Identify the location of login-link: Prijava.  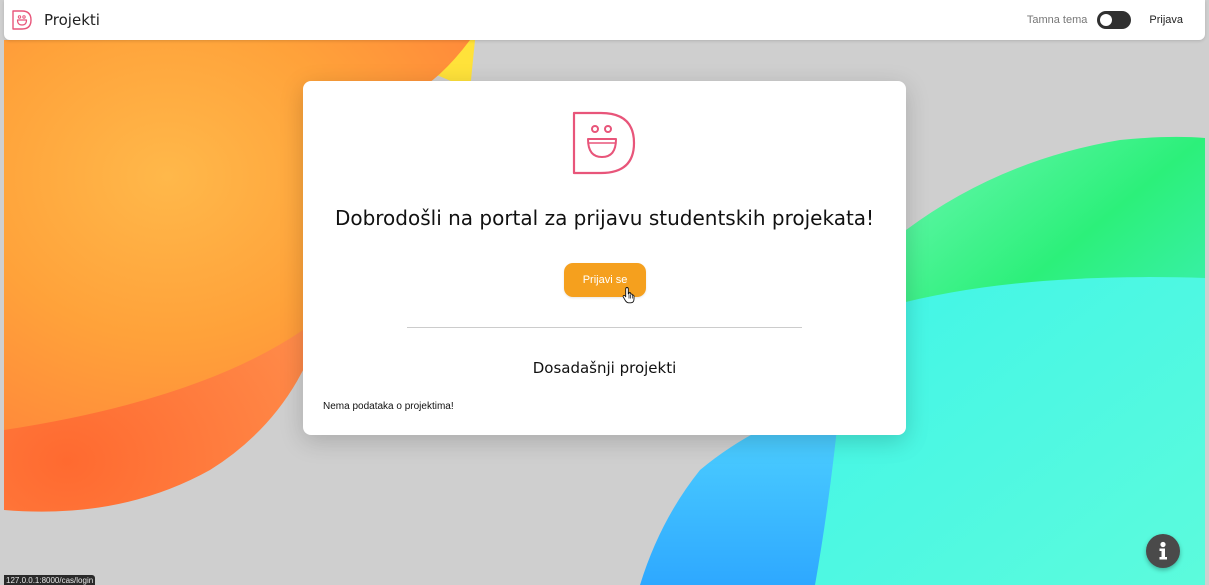
(1166, 20).